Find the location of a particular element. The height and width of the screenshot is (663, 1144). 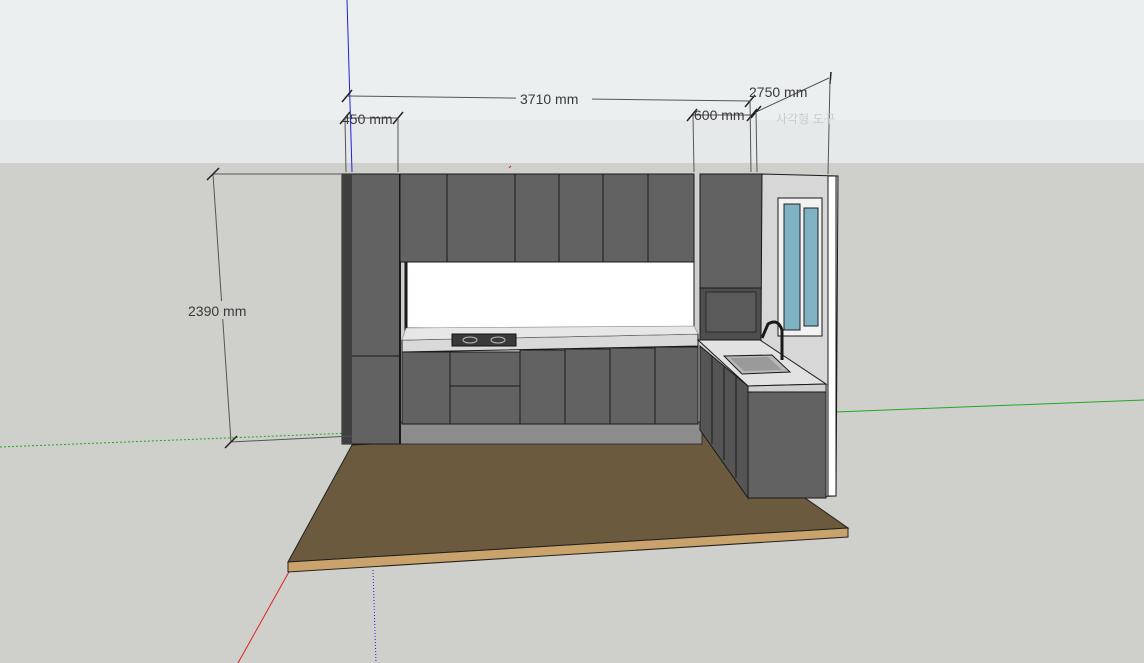

plinth is located at coordinates (527, 433).